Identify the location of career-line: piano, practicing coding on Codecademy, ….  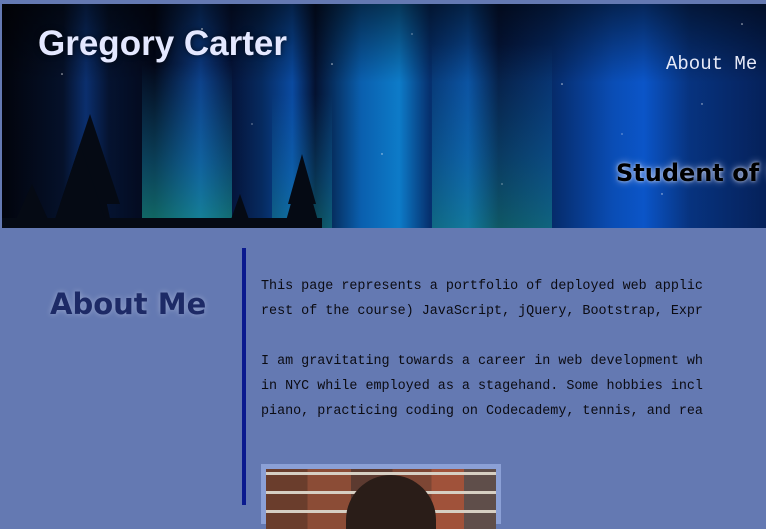
(482, 411).